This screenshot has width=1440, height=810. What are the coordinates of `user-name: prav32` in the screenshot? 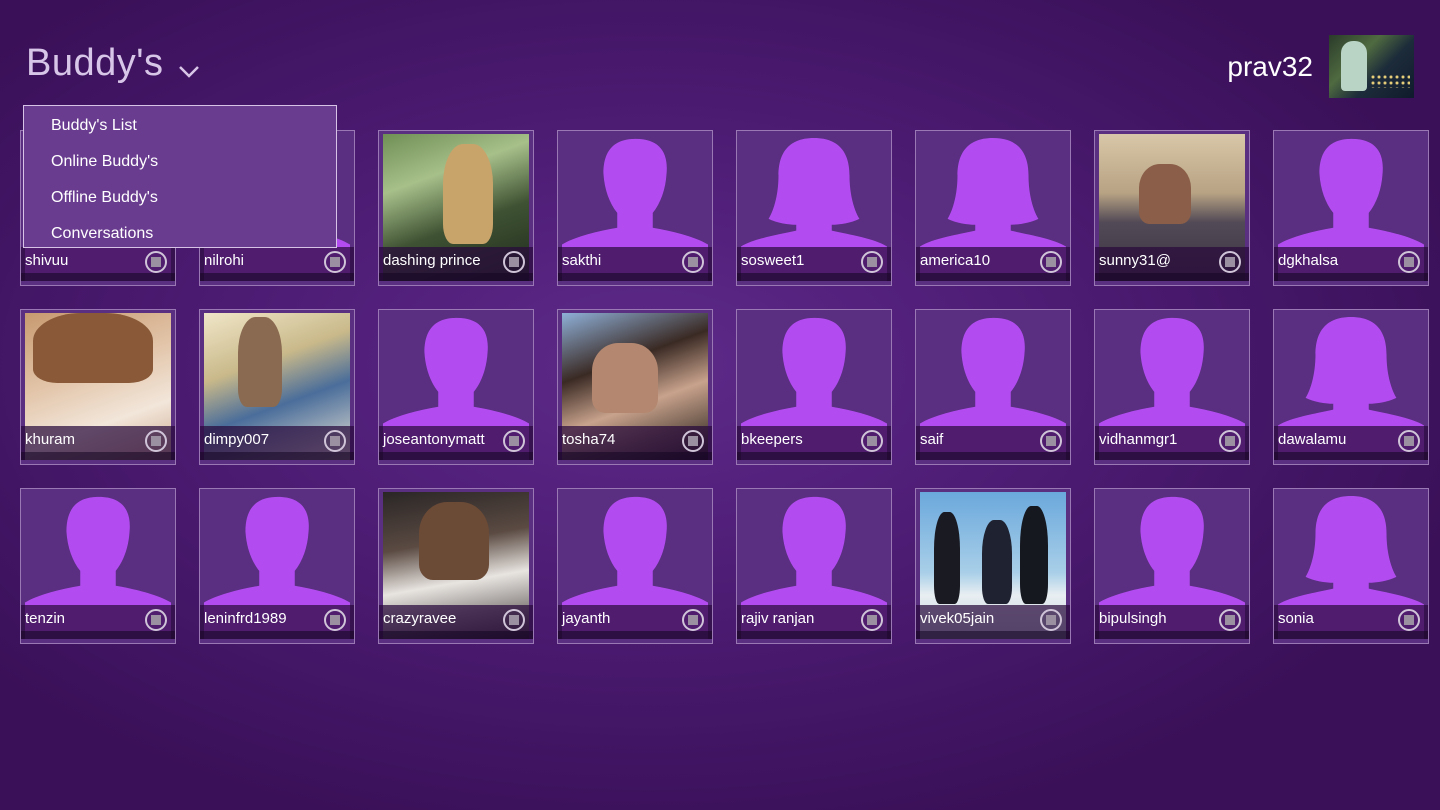 It's located at (1270, 66).